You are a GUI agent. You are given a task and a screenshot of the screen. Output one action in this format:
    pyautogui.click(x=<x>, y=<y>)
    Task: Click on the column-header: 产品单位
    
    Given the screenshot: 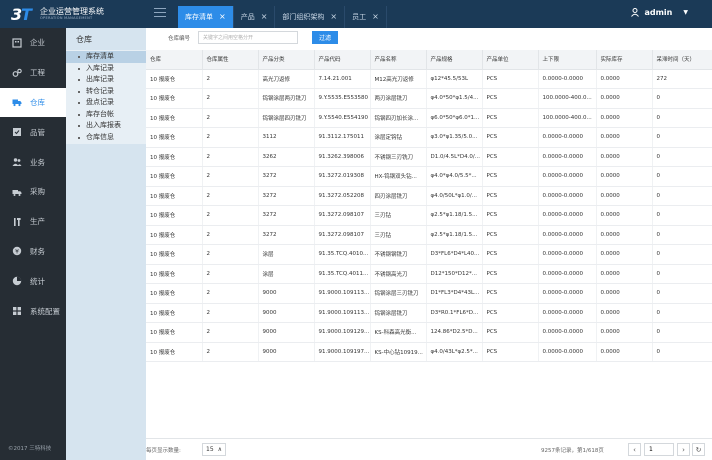 What is the action you would take?
    pyautogui.click(x=510, y=60)
    